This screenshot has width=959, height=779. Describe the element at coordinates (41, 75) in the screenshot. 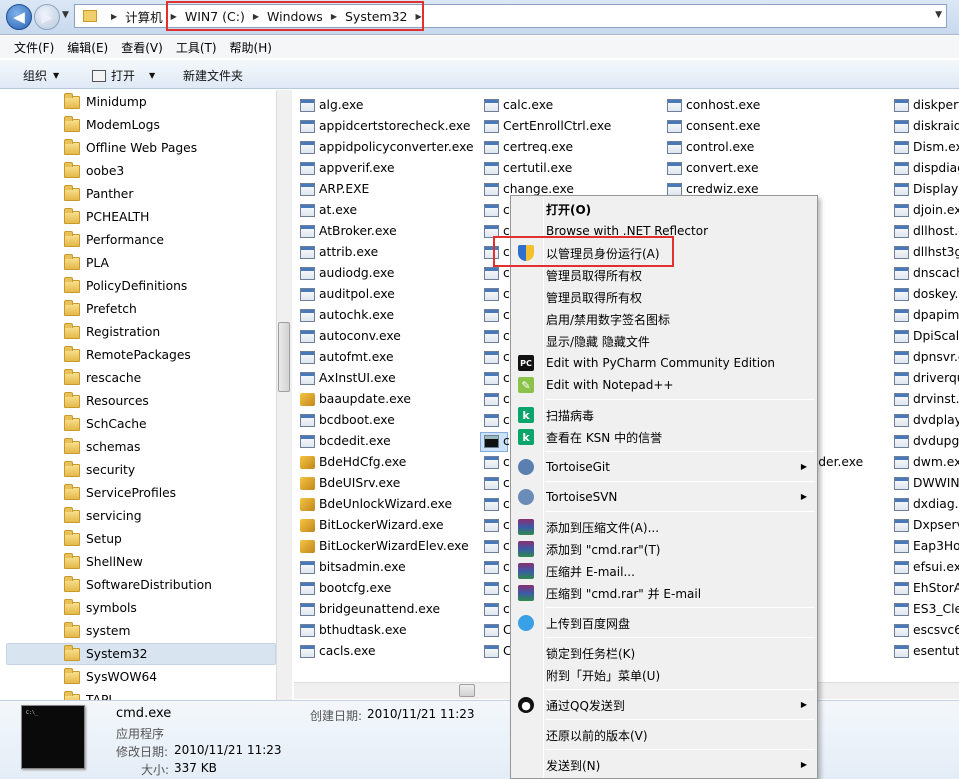

I see `organize-button: 组织 ▼` at that location.